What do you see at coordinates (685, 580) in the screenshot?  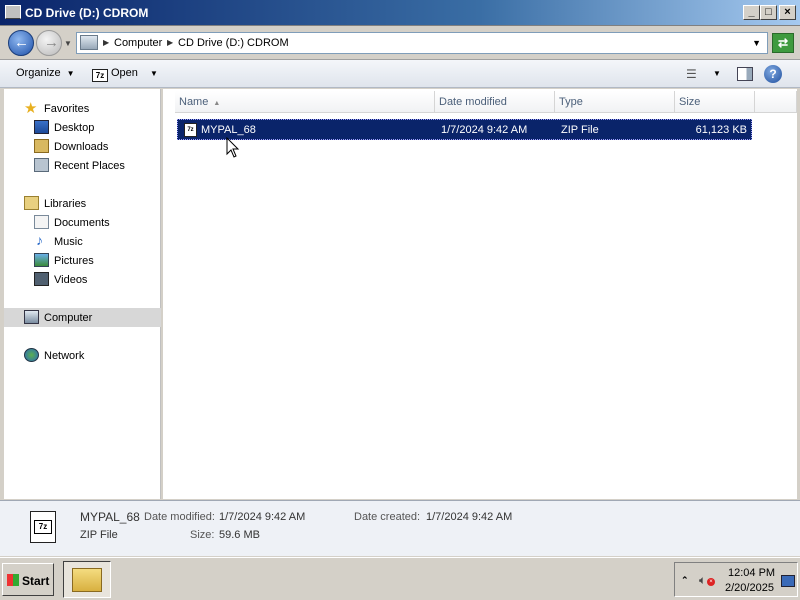 I see `show-hidden-icons-icon: ⌃` at bounding box center [685, 580].